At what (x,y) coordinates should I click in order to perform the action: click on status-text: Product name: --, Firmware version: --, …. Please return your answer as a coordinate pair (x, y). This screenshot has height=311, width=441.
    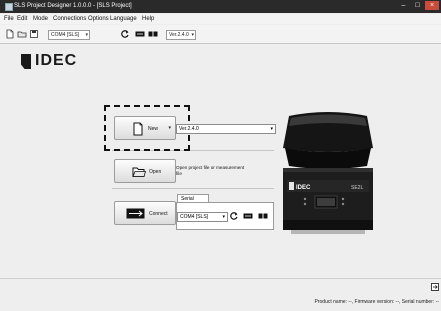
    Looking at the image, I should click on (376, 302).